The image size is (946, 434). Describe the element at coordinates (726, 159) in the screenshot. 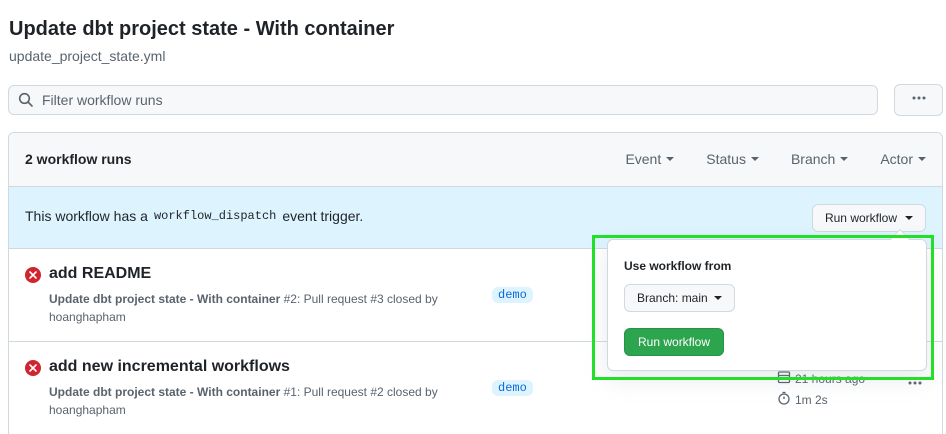

I see `status-filter-label: Status` at that location.